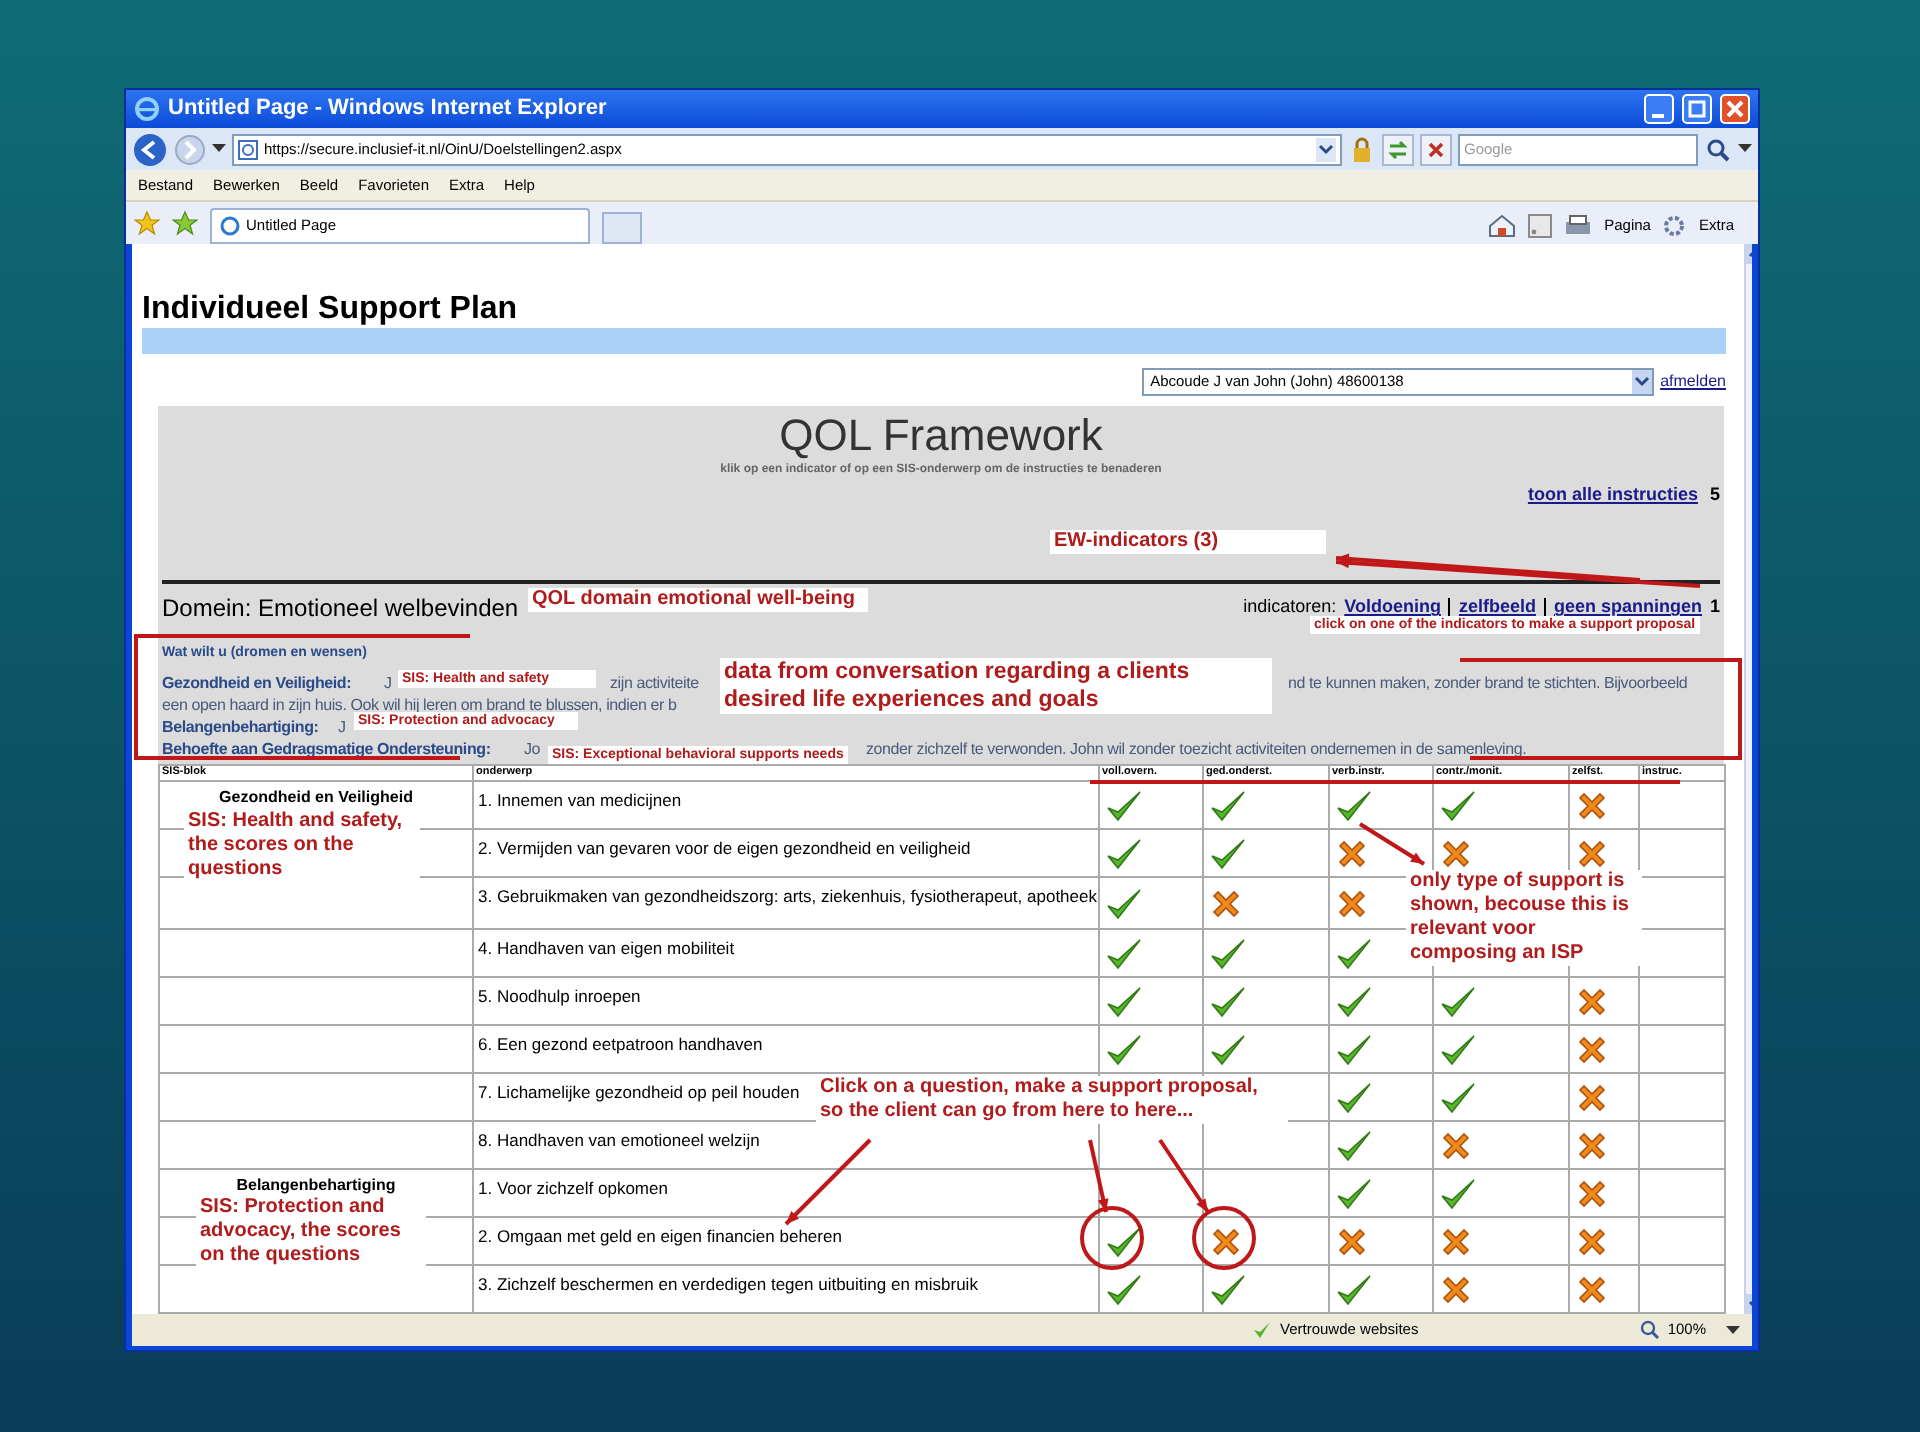 The width and height of the screenshot is (1920, 1432). I want to click on close-icon, so click(1735, 109).